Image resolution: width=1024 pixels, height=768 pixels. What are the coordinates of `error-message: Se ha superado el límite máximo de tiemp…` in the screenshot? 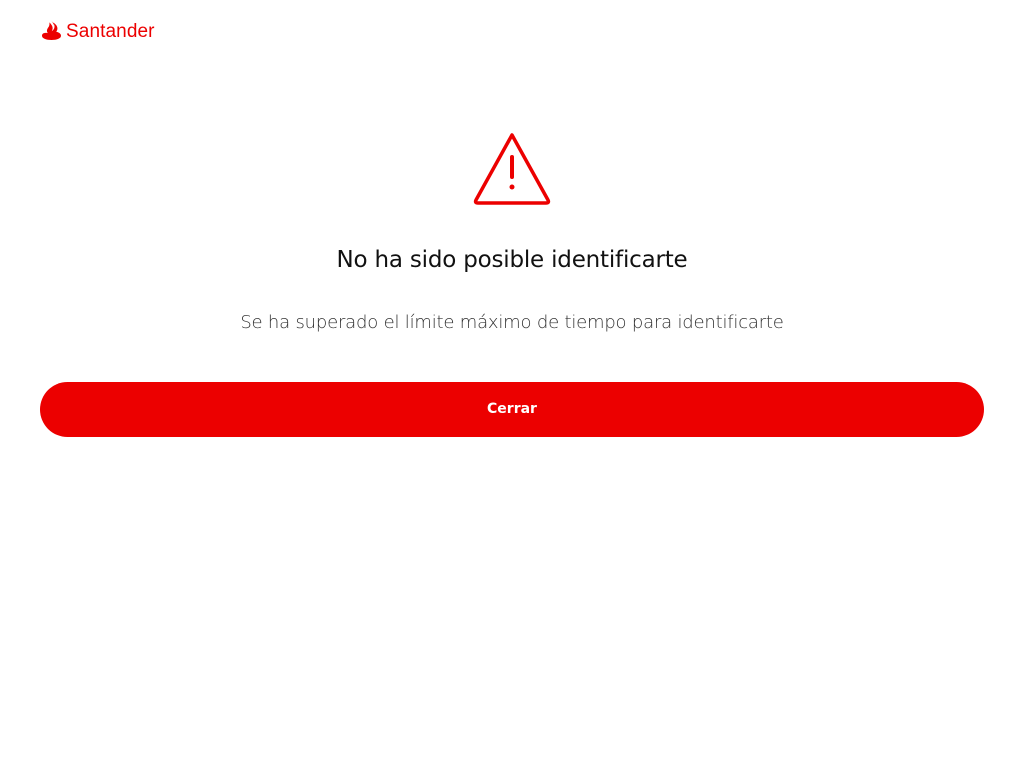 It's located at (512, 322).